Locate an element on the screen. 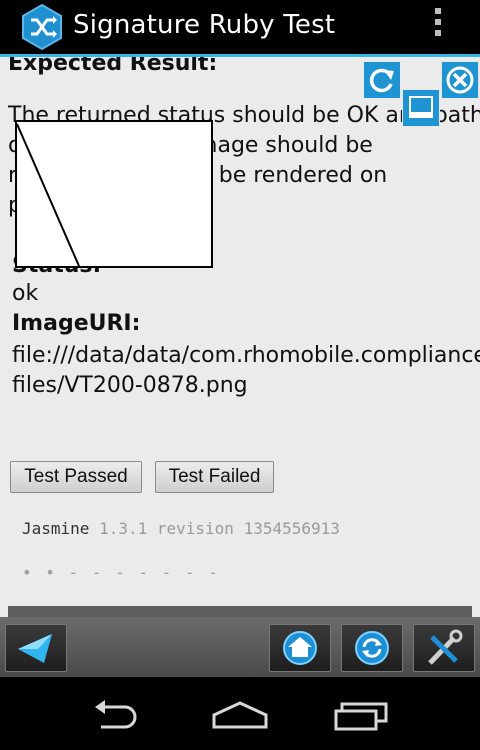 This screenshot has width=480, height=750. back-icon is located at coordinates (36, 648).